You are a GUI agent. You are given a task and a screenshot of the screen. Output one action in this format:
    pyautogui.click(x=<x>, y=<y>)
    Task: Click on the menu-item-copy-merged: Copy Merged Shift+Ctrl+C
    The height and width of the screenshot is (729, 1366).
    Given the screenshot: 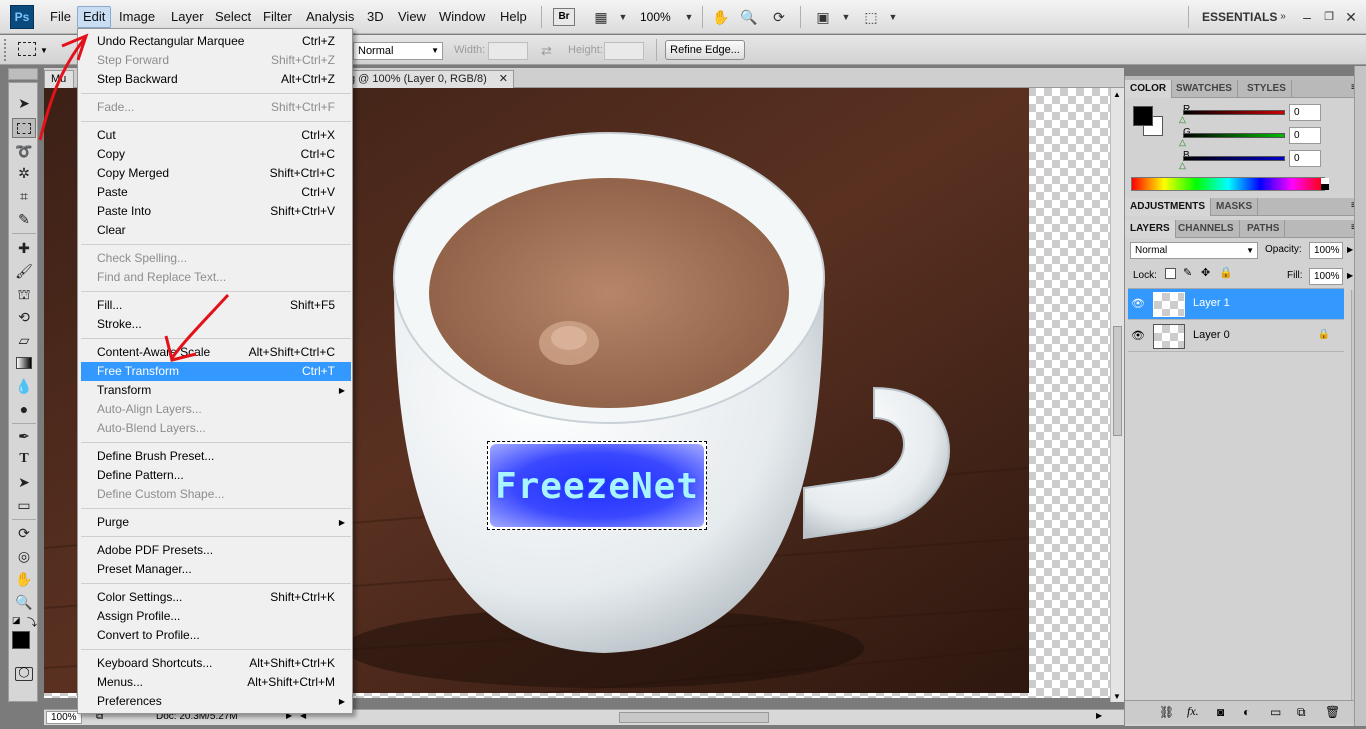 What is the action you would take?
    pyautogui.click(x=216, y=173)
    